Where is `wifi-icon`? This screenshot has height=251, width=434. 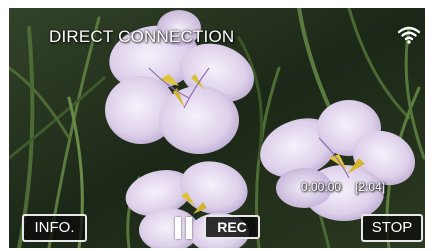 wifi-icon is located at coordinates (409, 35).